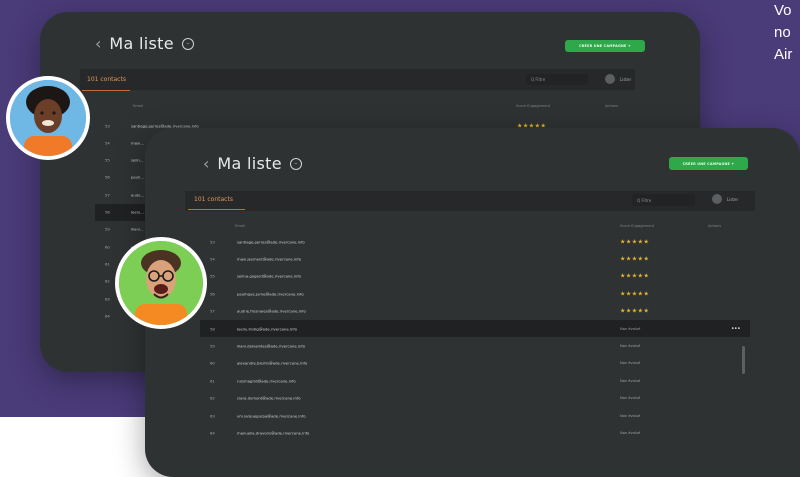 This screenshot has height=477, width=800. What do you see at coordinates (107, 264) in the screenshot?
I see `row-number: 61` at bounding box center [107, 264].